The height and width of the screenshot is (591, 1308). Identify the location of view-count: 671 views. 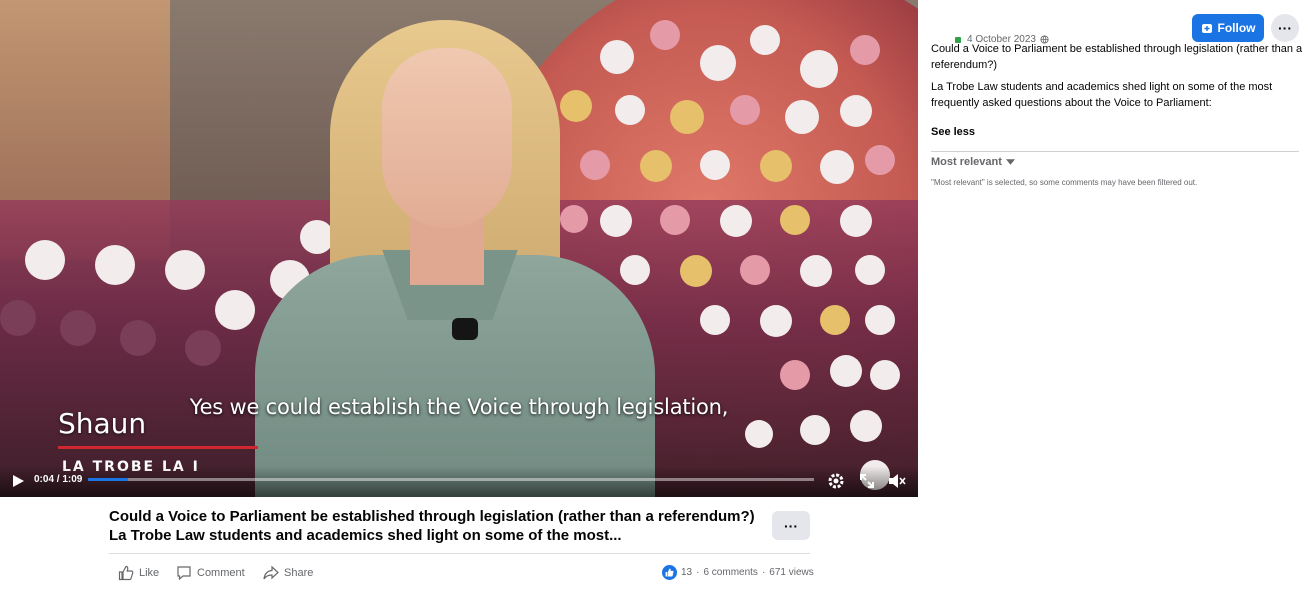
(791, 572).